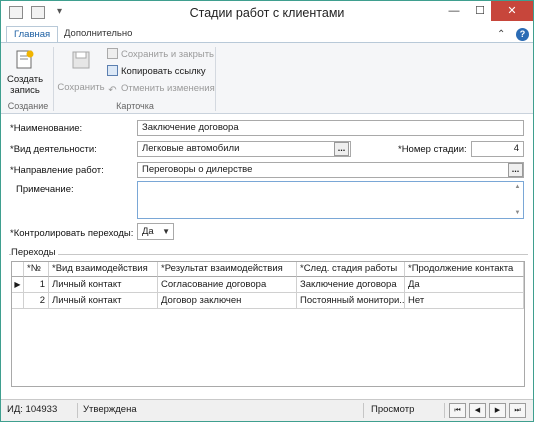 This screenshot has height=422, width=534. Describe the element at coordinates (110, 409) in the screenshot. I see `record-state: Утверждена` at that location.